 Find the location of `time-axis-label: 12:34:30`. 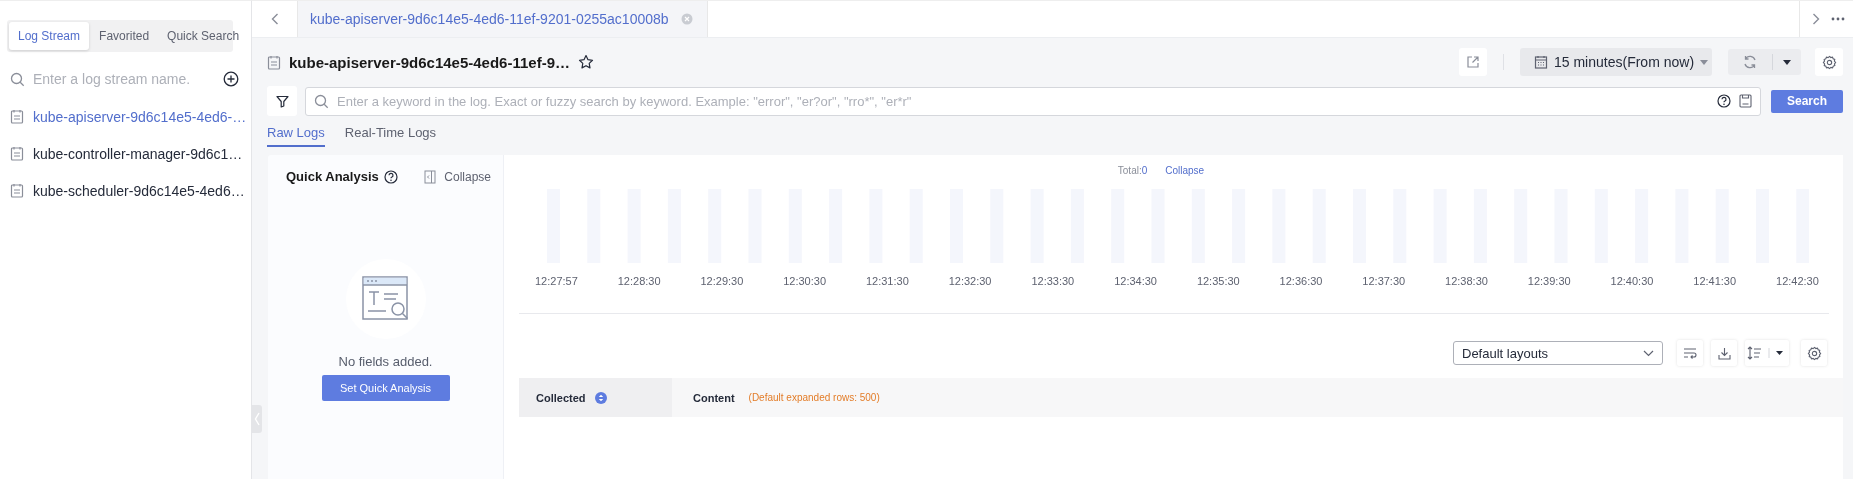

time-axis-label: 12:34:30 is located at coordinates (1135, 282).